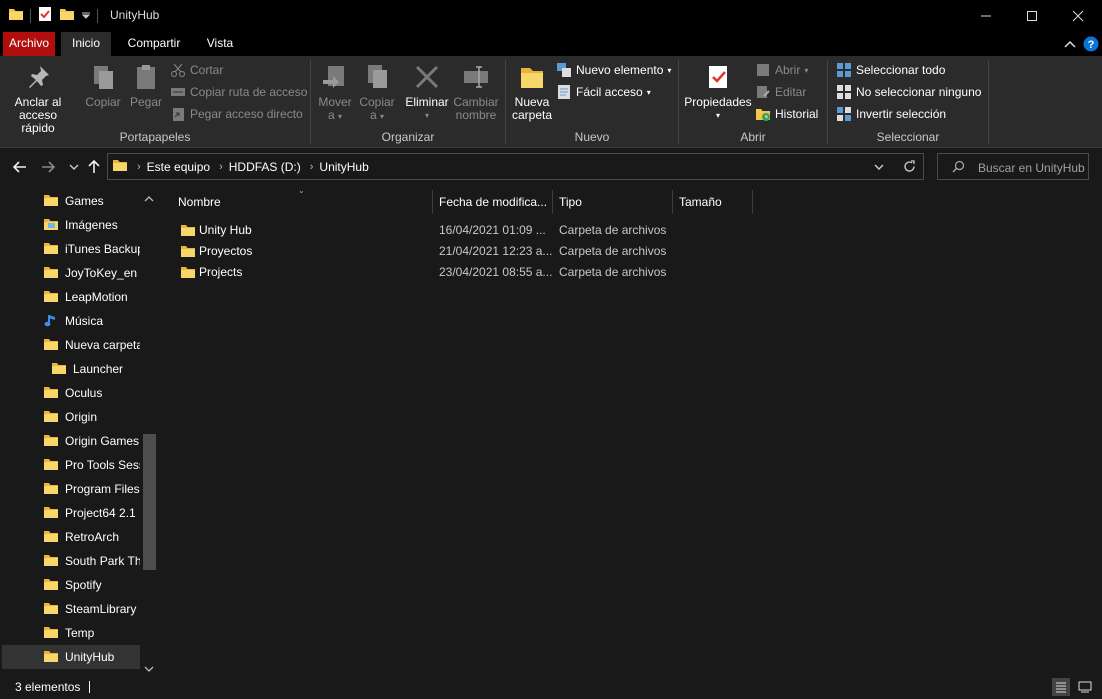 This screenshot has width=1102, height=699. Describe the element at coordinates (763, 92) in the screenshot. I see `edit-icon` at that location.